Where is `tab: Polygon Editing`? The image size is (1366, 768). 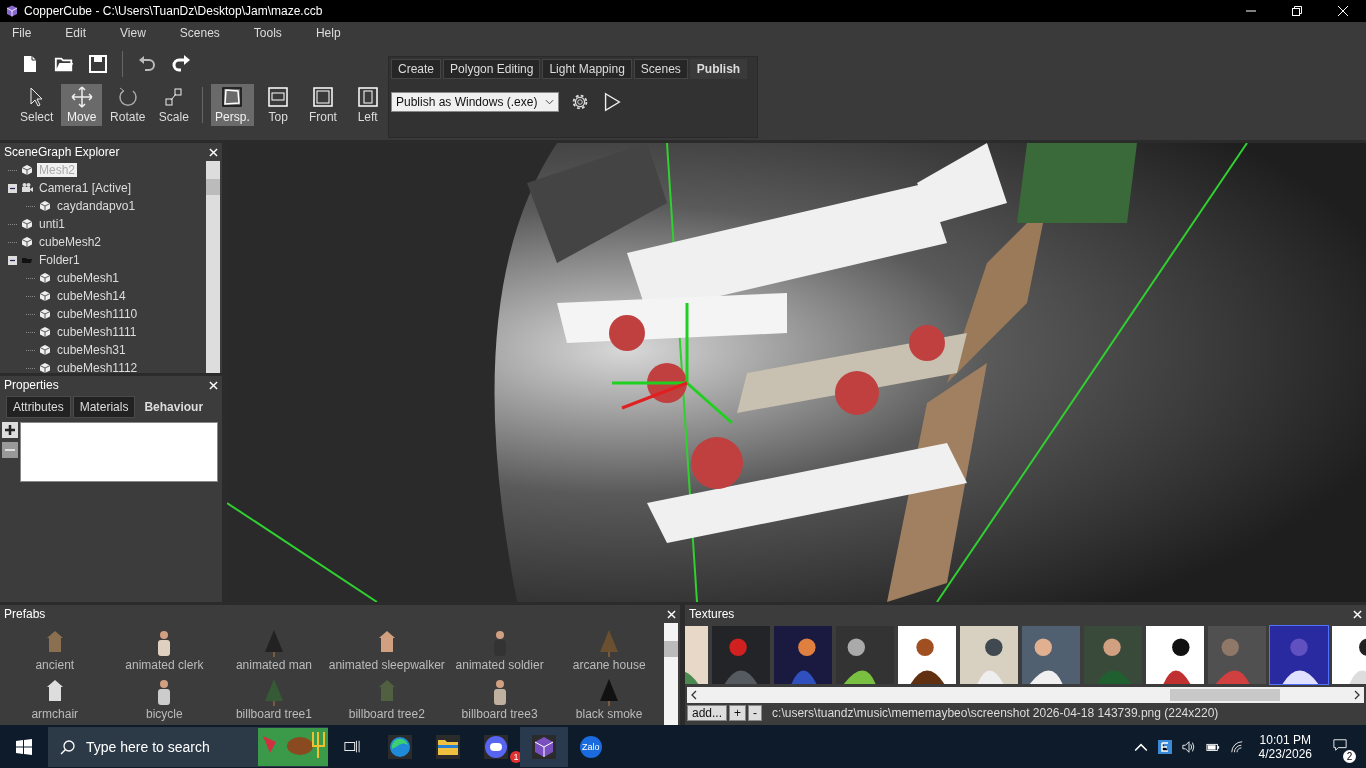 tab: Polygon Editing is located at coordinates (492, 69).